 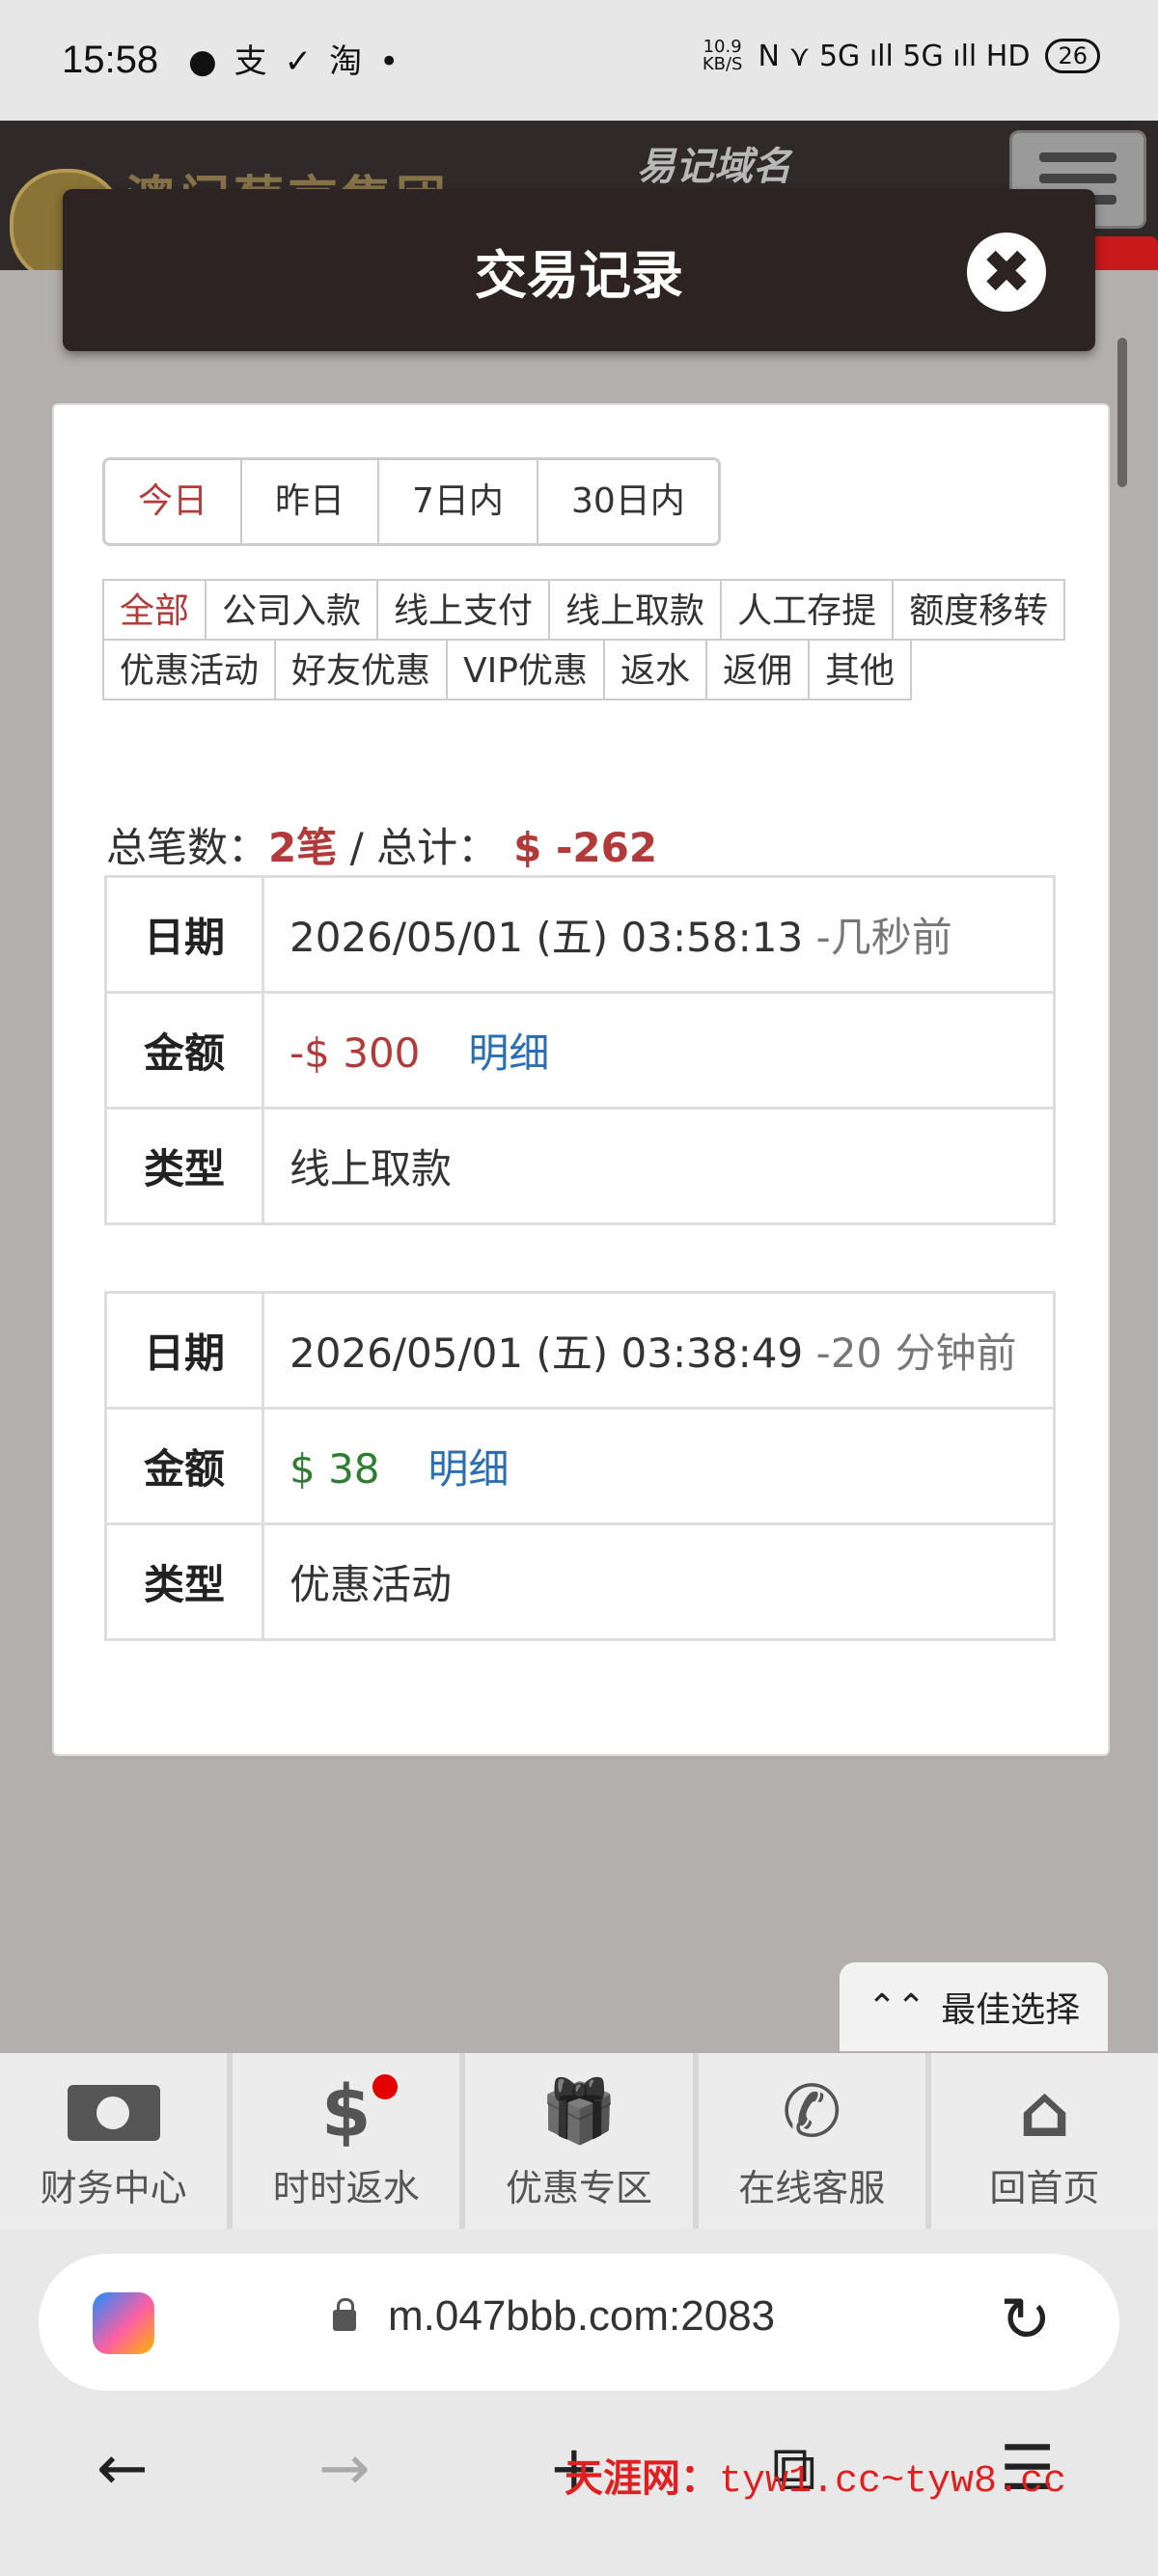 I want to click on record-row-type: 类型 线上取款, so click(x=580, y=1166).